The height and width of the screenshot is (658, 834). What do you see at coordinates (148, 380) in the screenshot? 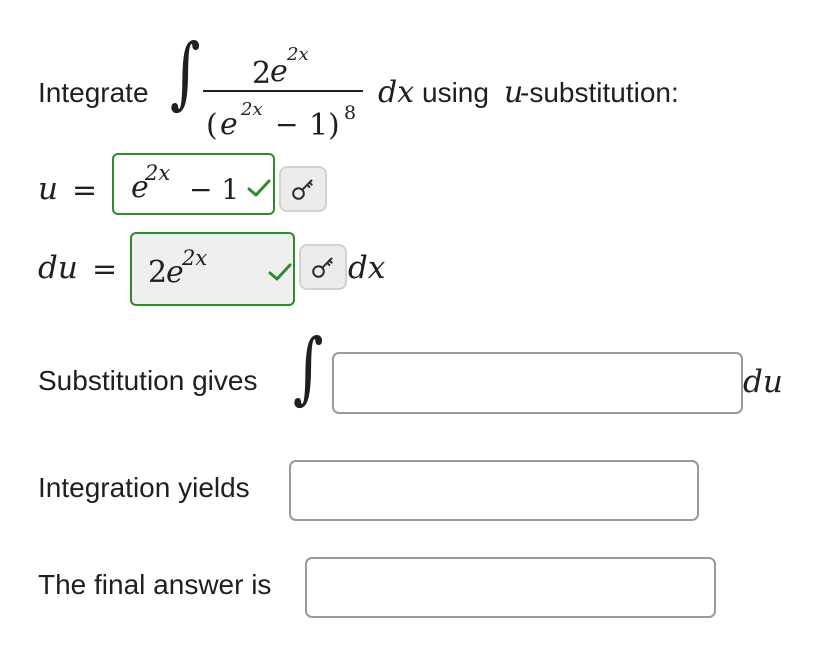
I see `substitution-gives-label: Substitution gives` at bounding box center [148, 380].